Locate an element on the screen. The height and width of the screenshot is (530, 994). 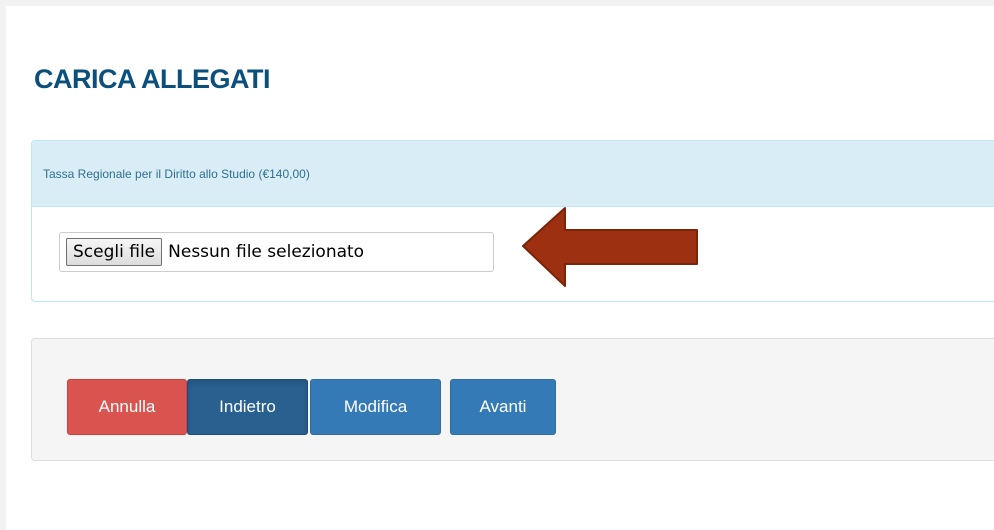
left-arrow-icon is located at coordinates (610, 247).